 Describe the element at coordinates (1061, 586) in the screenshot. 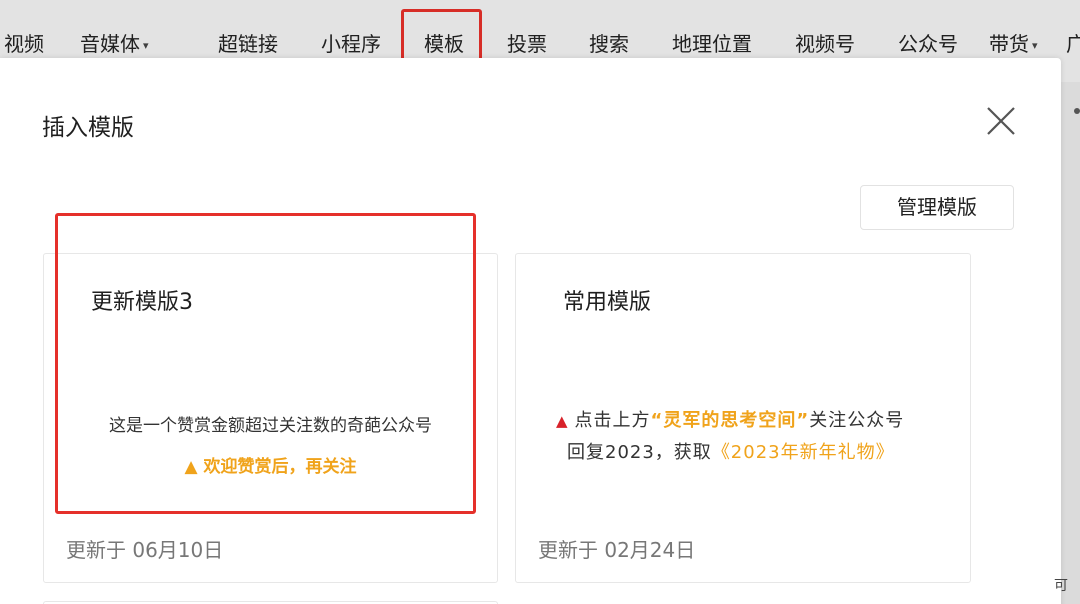

I see `corner-text: 可` at that location.